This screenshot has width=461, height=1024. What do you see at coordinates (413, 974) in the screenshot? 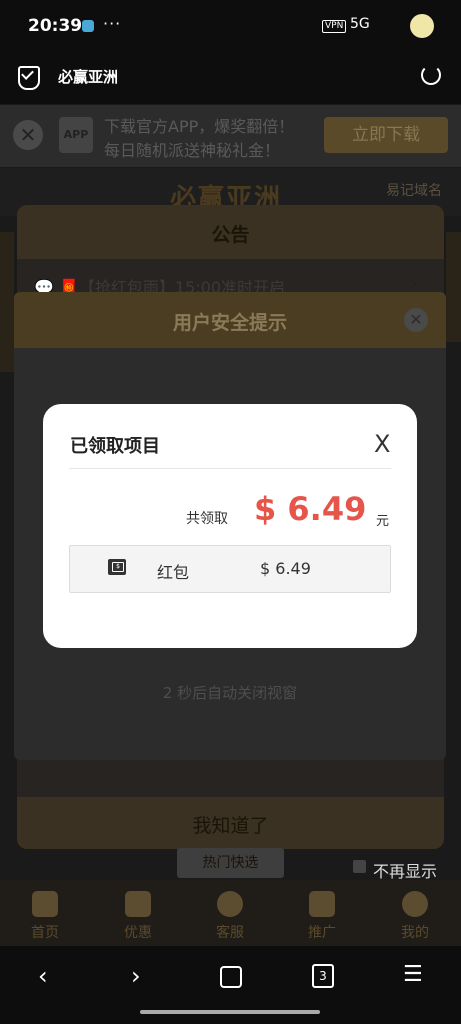
I see `menu-icon: ☰` at bounding box center [413, 974].